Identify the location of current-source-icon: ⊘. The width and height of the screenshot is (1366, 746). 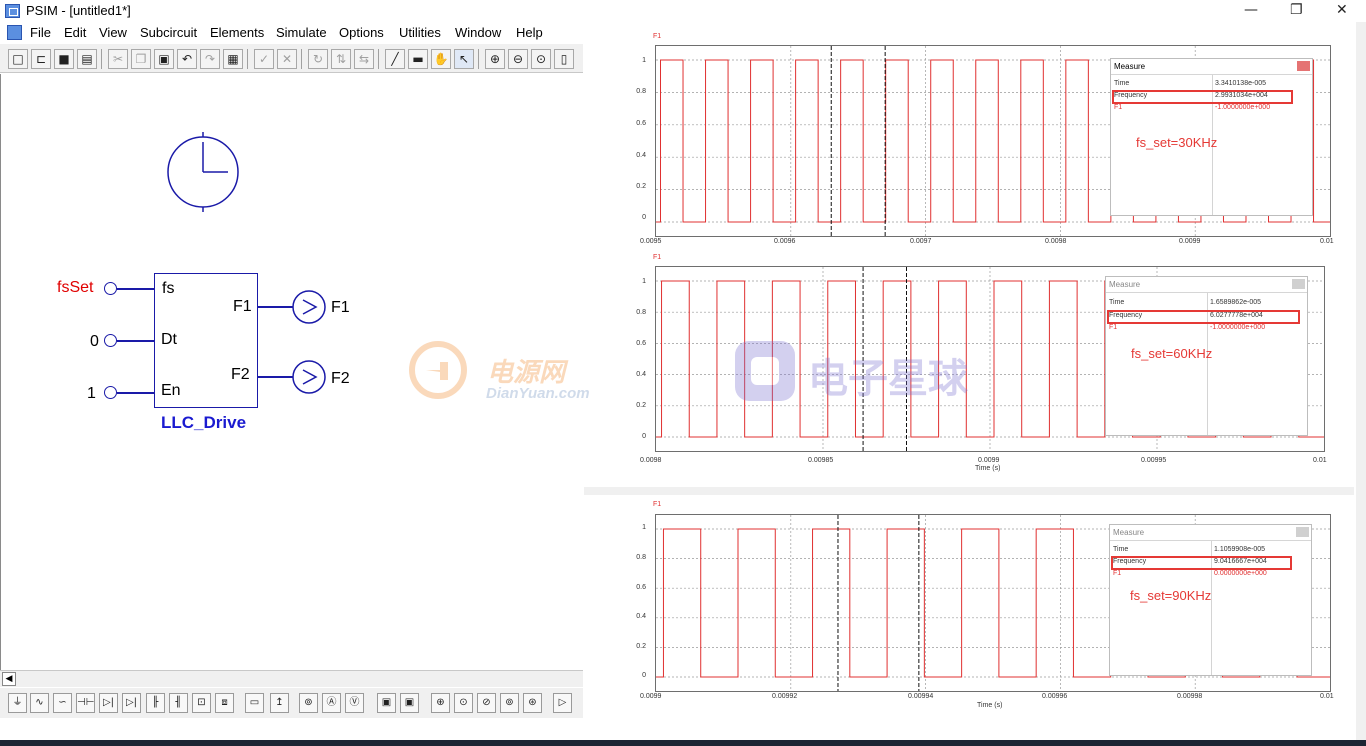
(486, 703).